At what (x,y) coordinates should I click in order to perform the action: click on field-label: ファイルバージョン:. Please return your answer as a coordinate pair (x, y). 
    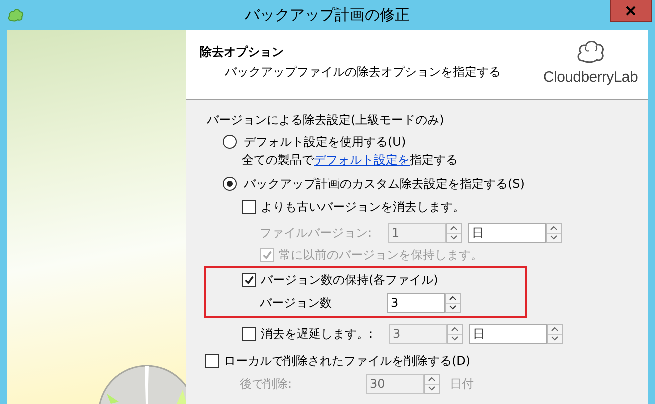
    Looking at the image, I should click on (317, 233).